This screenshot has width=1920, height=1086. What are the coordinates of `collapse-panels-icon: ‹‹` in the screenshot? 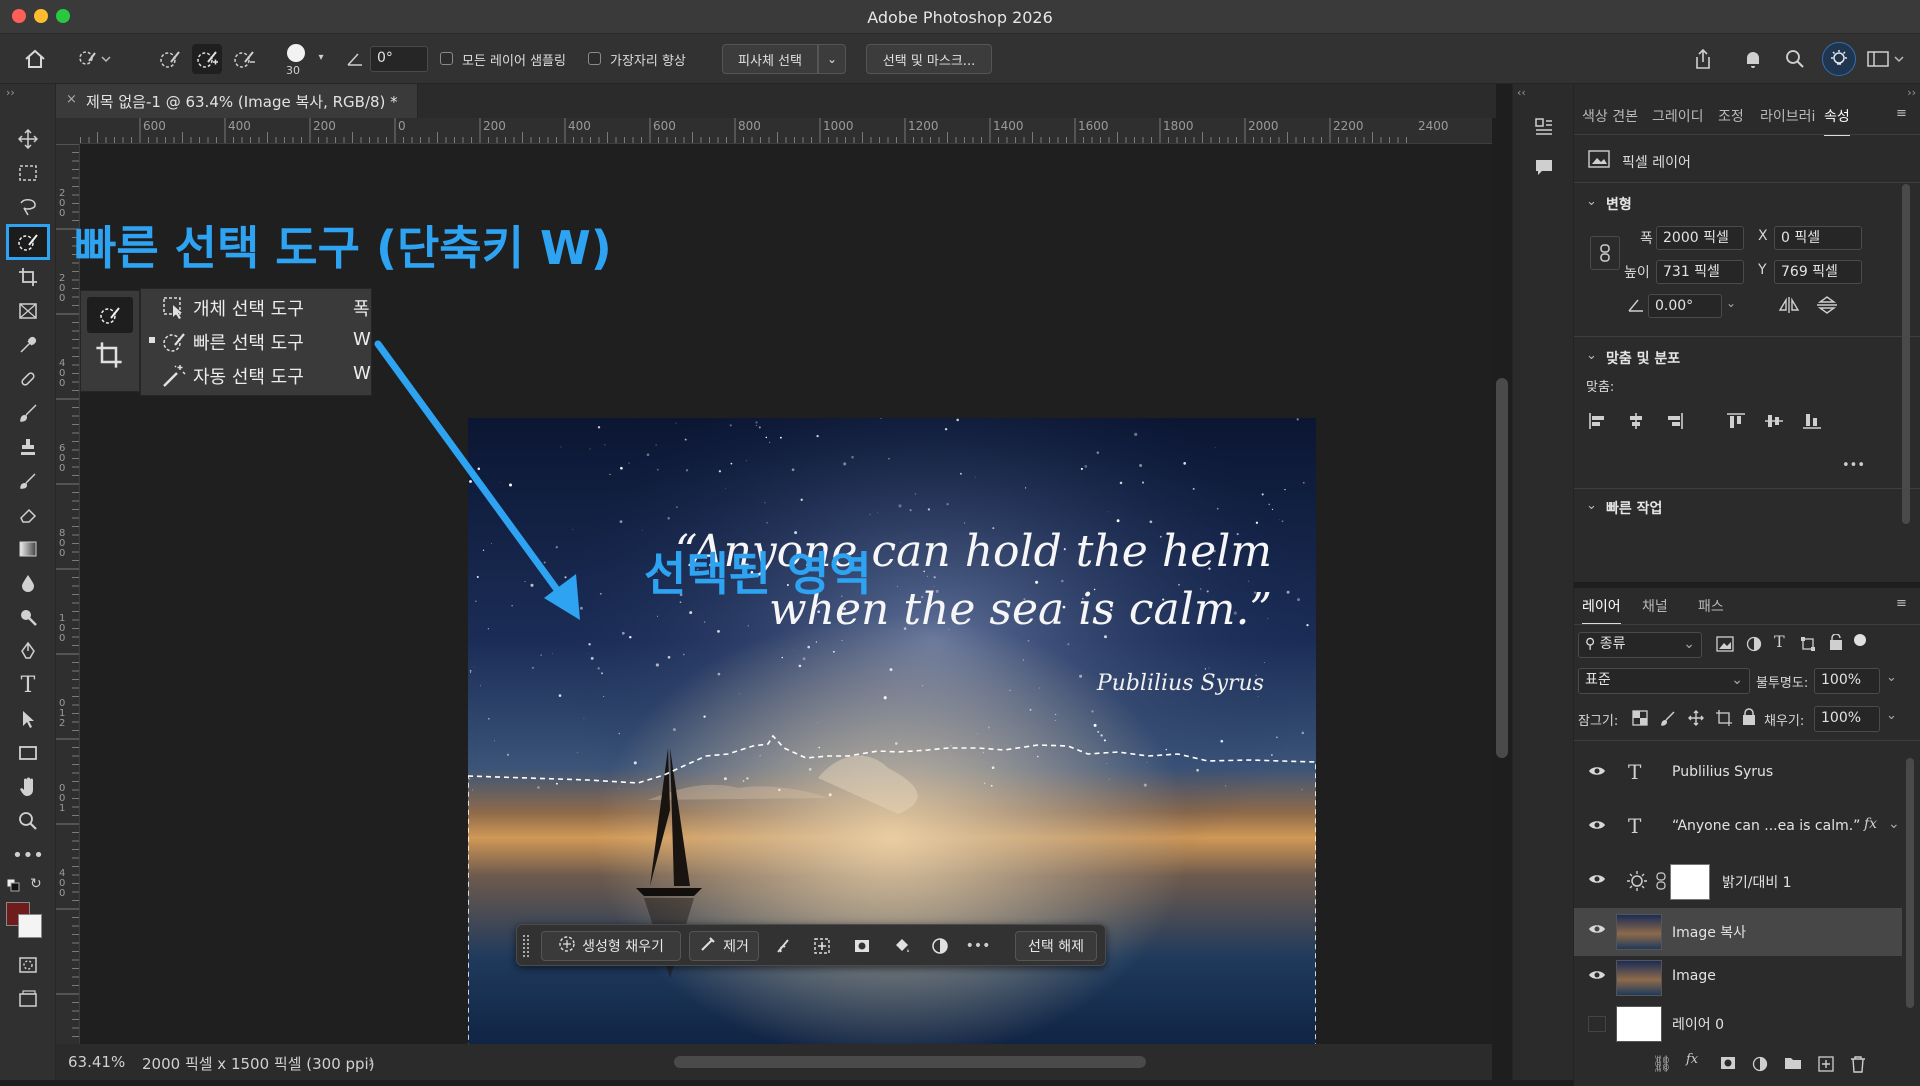 It's located at (1521, 92).